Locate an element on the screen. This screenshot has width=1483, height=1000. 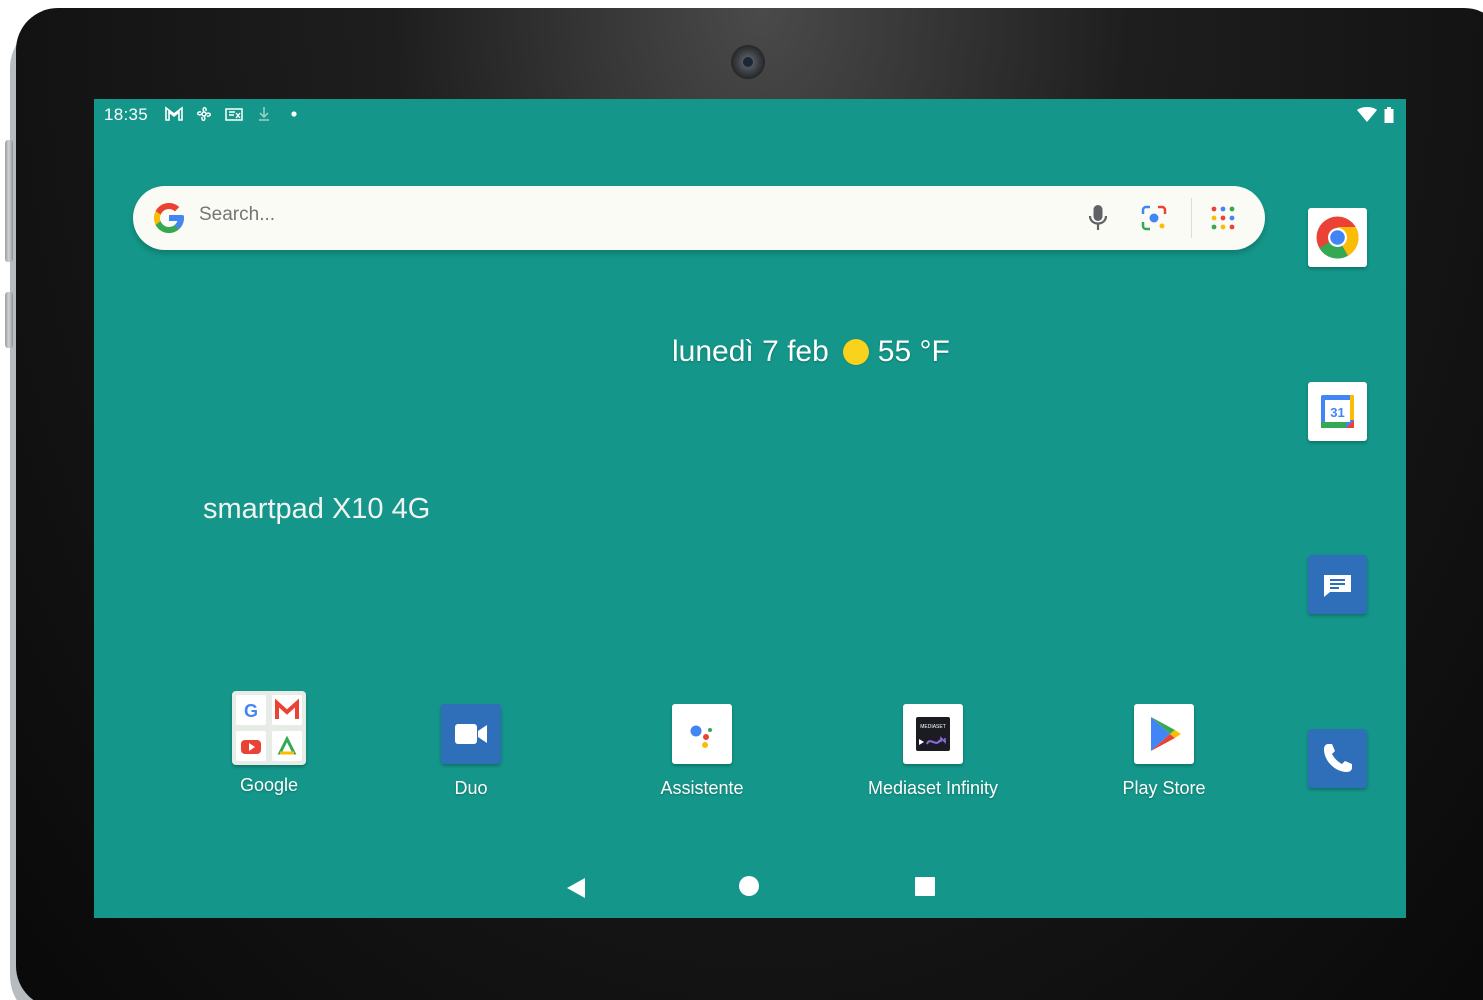
app-assistant: Assistente is located at coordinates (702, 751).